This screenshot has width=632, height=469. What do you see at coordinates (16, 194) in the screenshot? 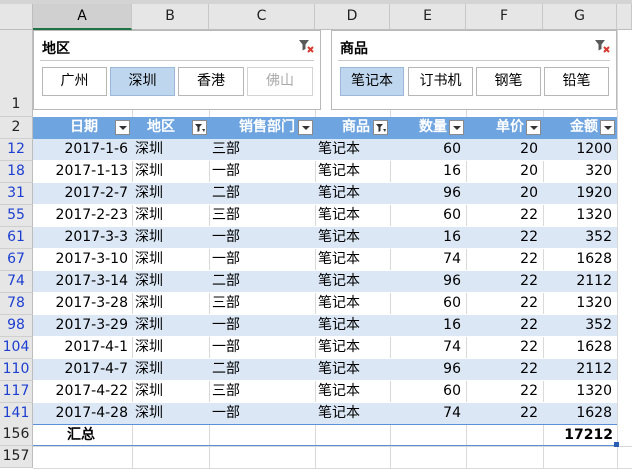
I see `row-header-filtered: 31` at bounding box center [16, 194].